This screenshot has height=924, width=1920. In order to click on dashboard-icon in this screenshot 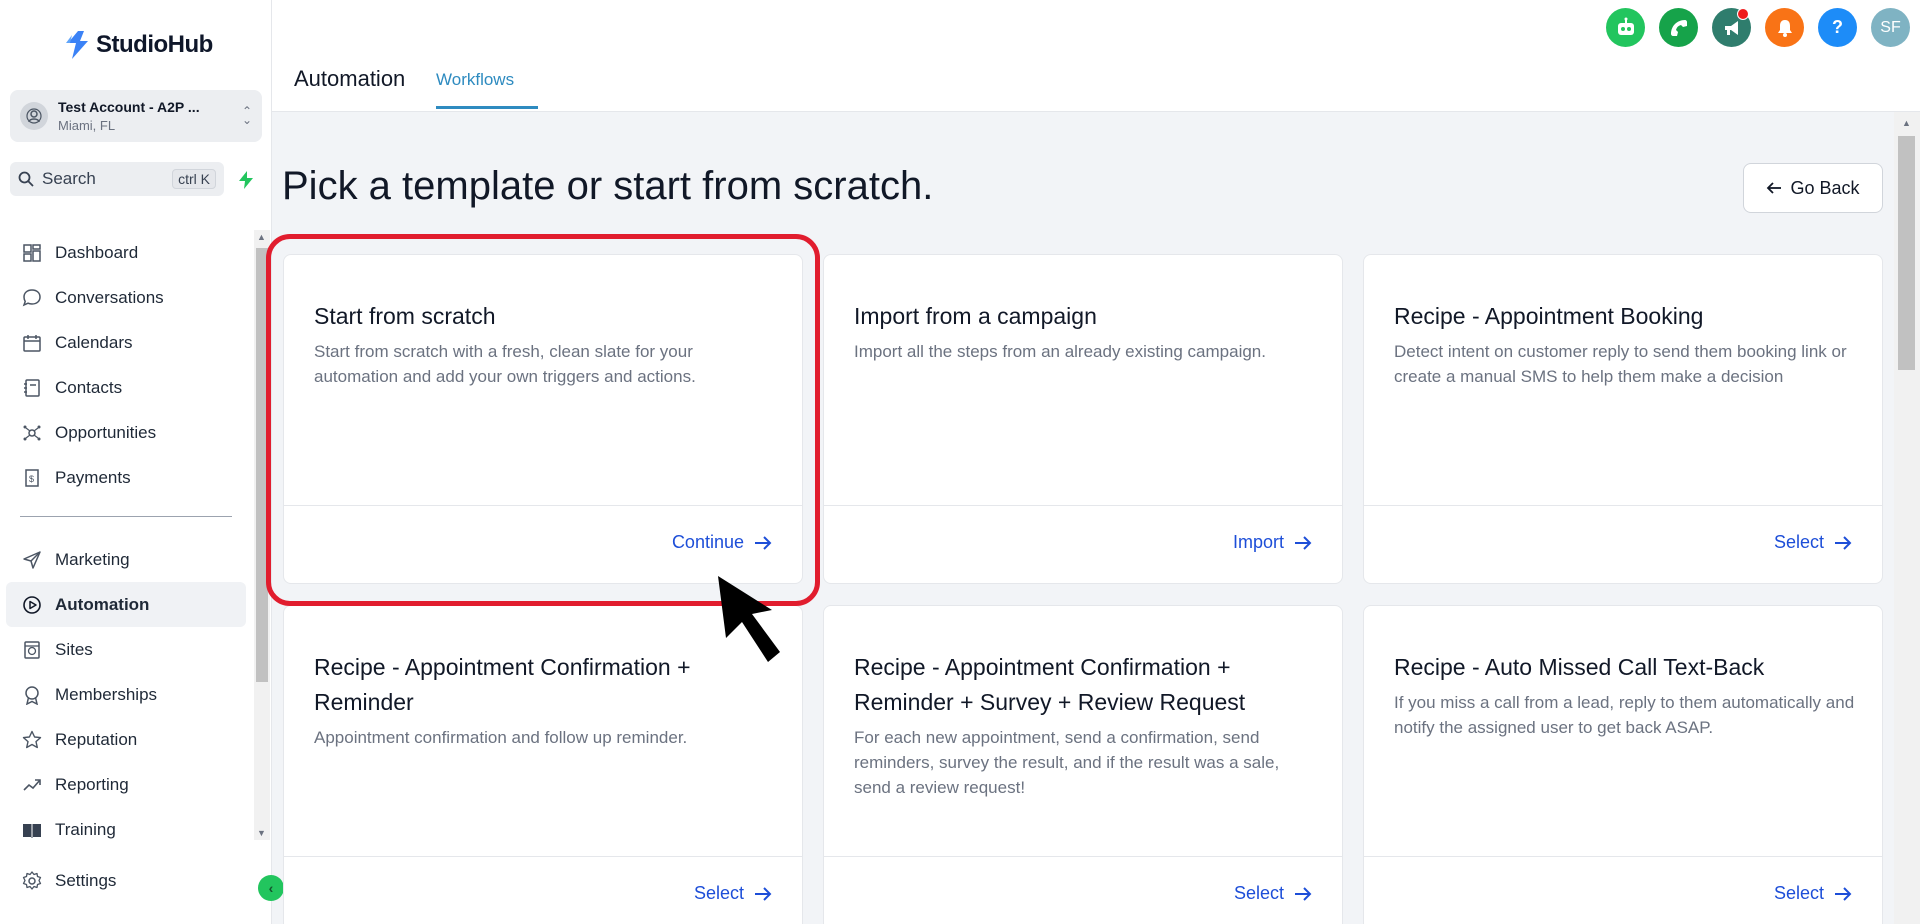, I will do `click(32, 253)`.